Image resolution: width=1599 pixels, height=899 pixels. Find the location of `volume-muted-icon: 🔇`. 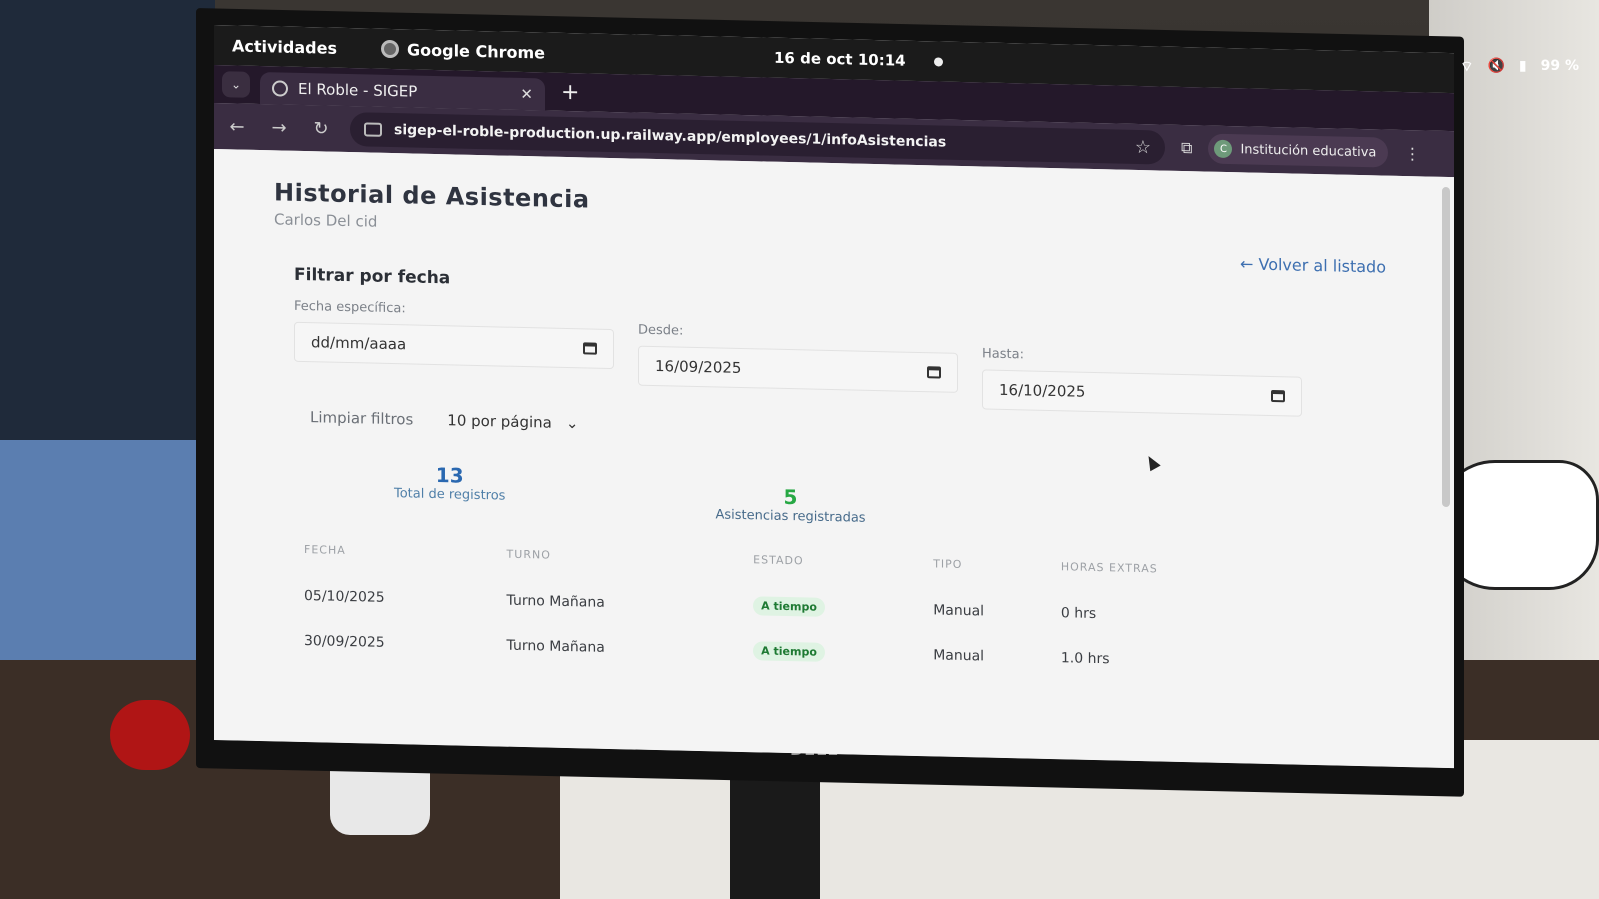

volume-muted-icon: 🔇 is located at coordinates (1496, 66).